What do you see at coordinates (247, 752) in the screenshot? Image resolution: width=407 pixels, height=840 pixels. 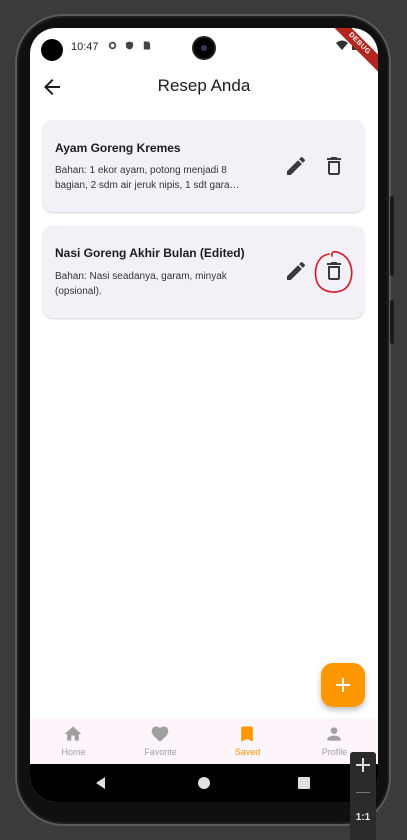 I see `nav-label: Saved` at bounding box center [247, 752].